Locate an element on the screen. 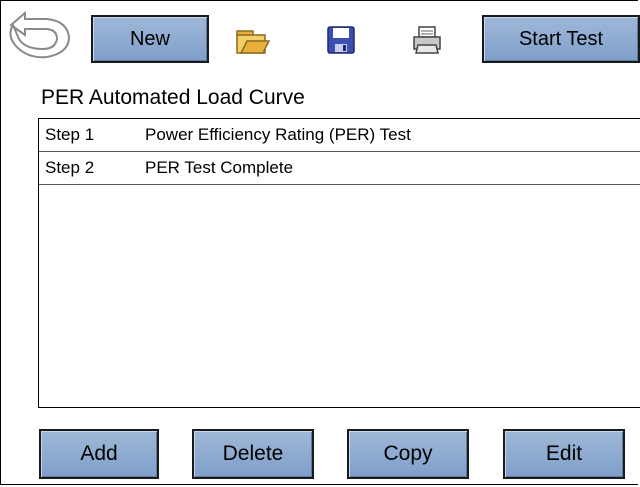  start-test-label: Start Test is located at coordinates (561, 38).